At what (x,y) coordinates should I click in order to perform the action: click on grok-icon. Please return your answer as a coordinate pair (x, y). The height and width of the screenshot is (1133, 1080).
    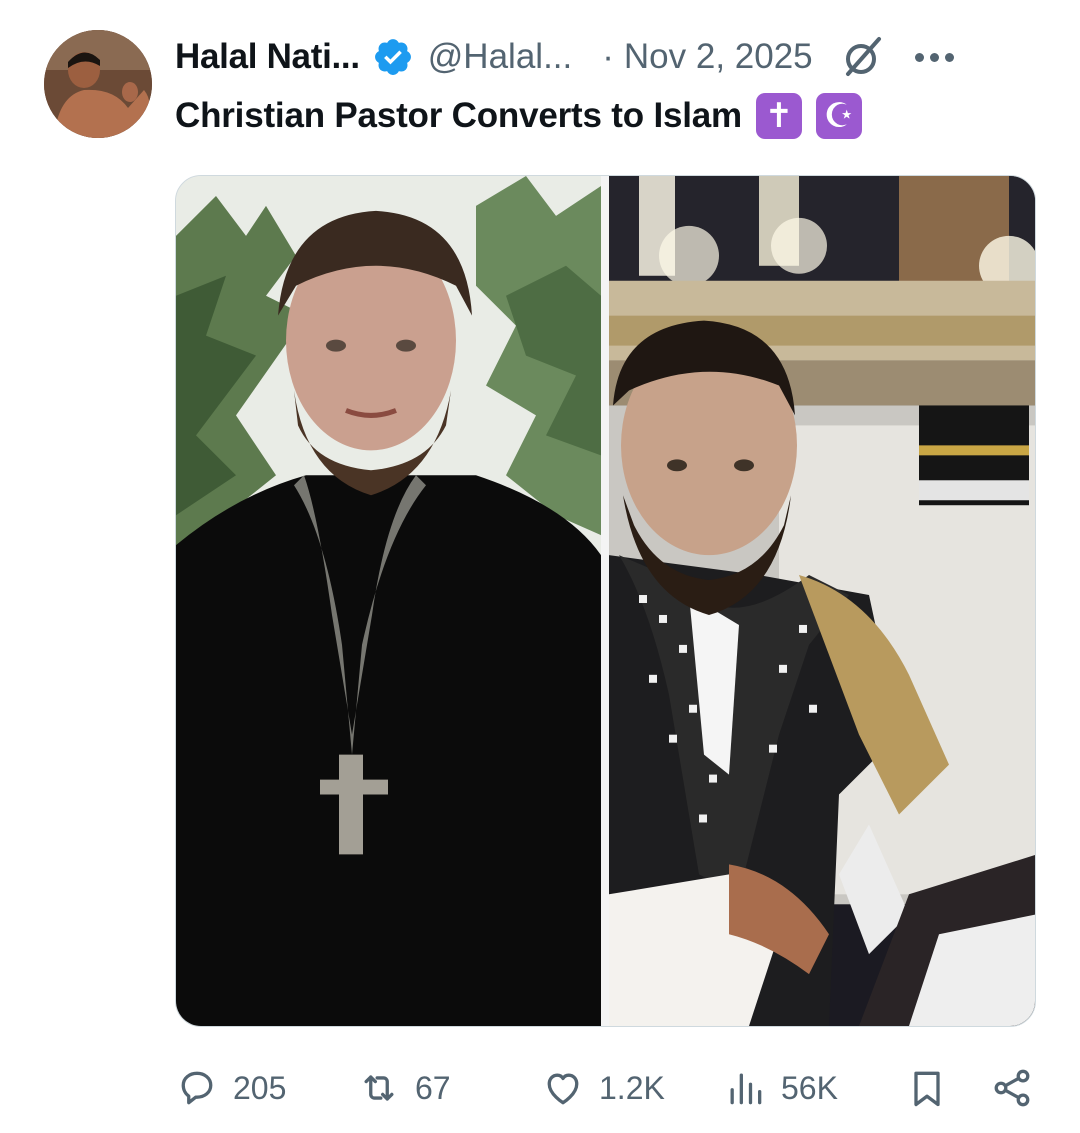
    Looking at the image, I should click on (863, 57).